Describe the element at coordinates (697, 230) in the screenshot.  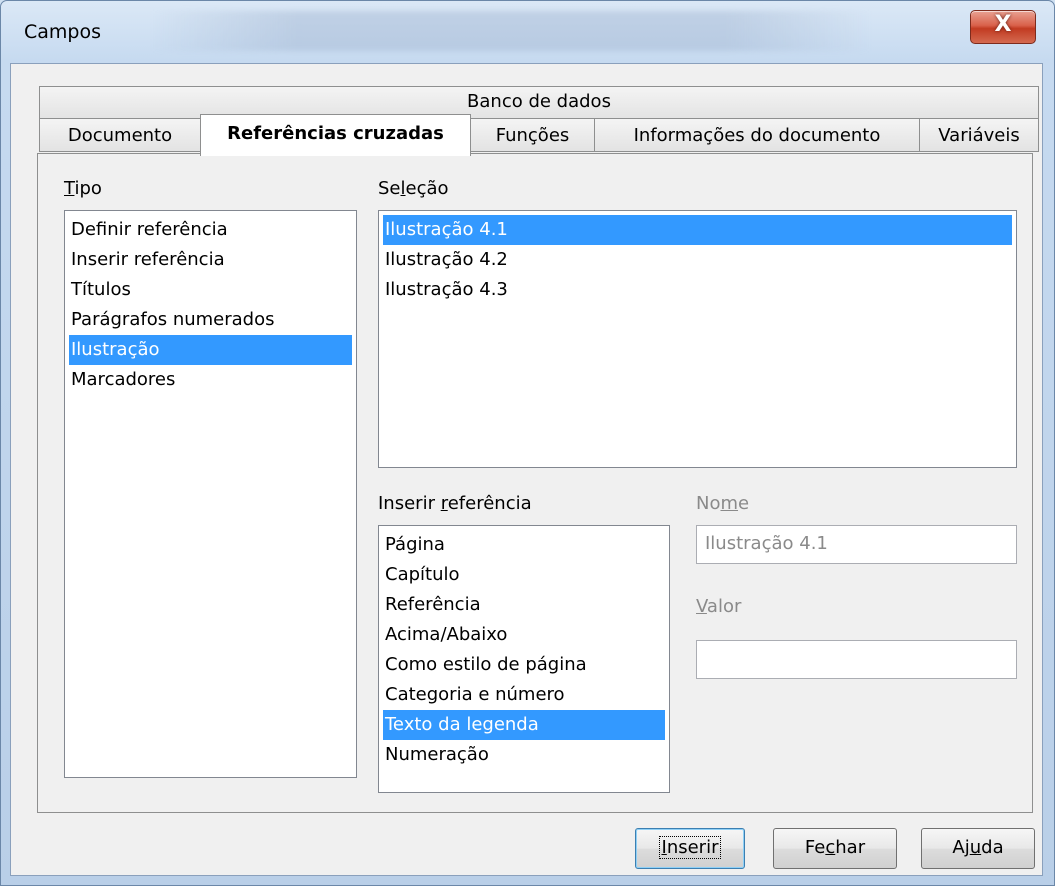
I see `list-item: Ilustração 4.1` at that location.